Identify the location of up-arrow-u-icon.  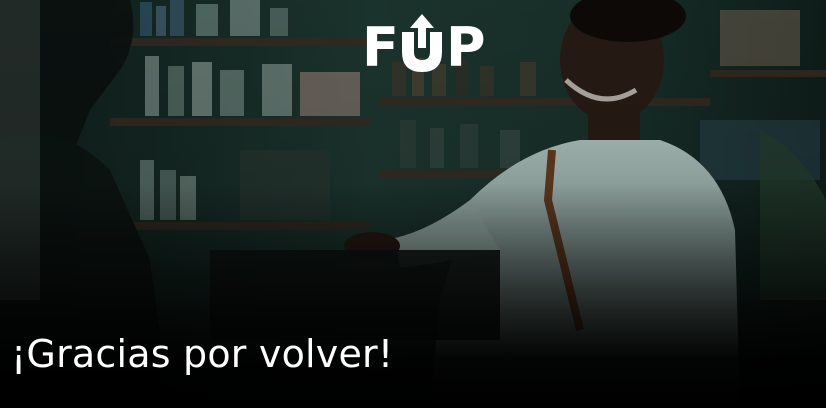
(422, 43).